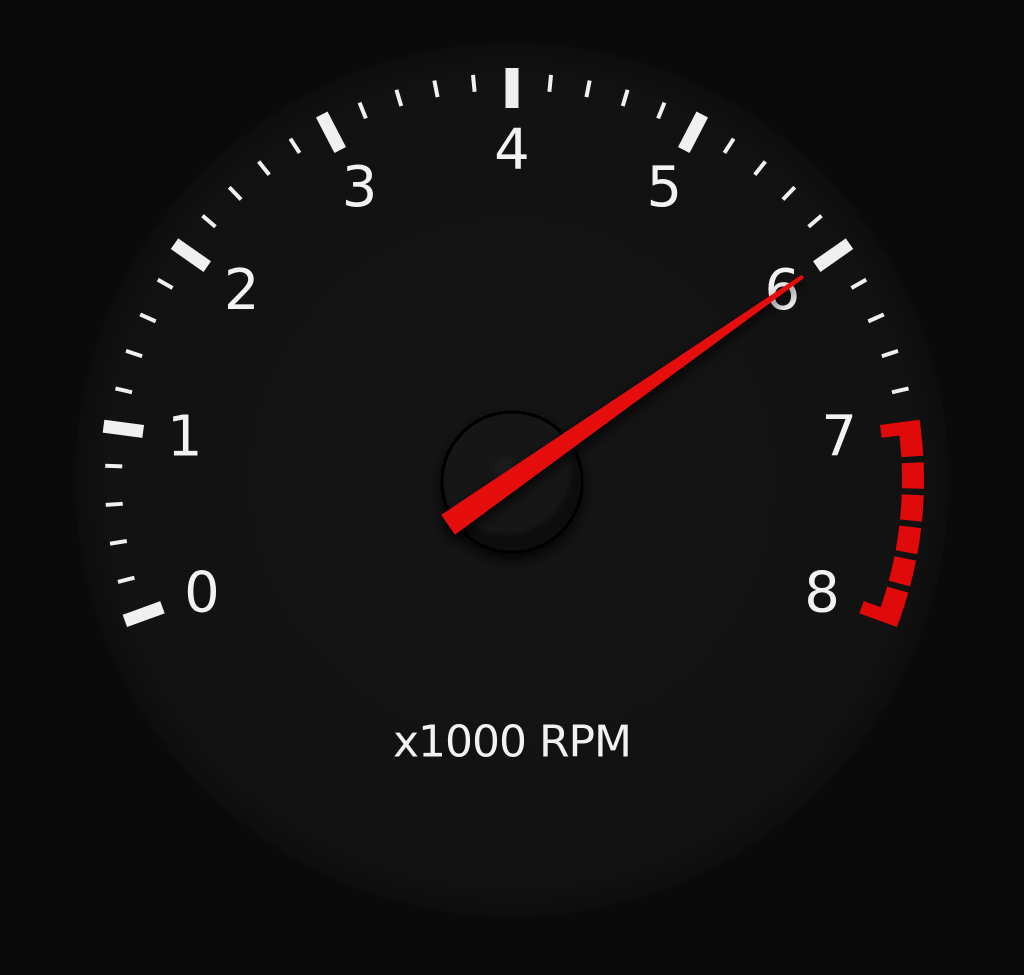  Describe the element at coordinates (242, 290) in the screenshot. I see `scale-label-2: 2` at that location.